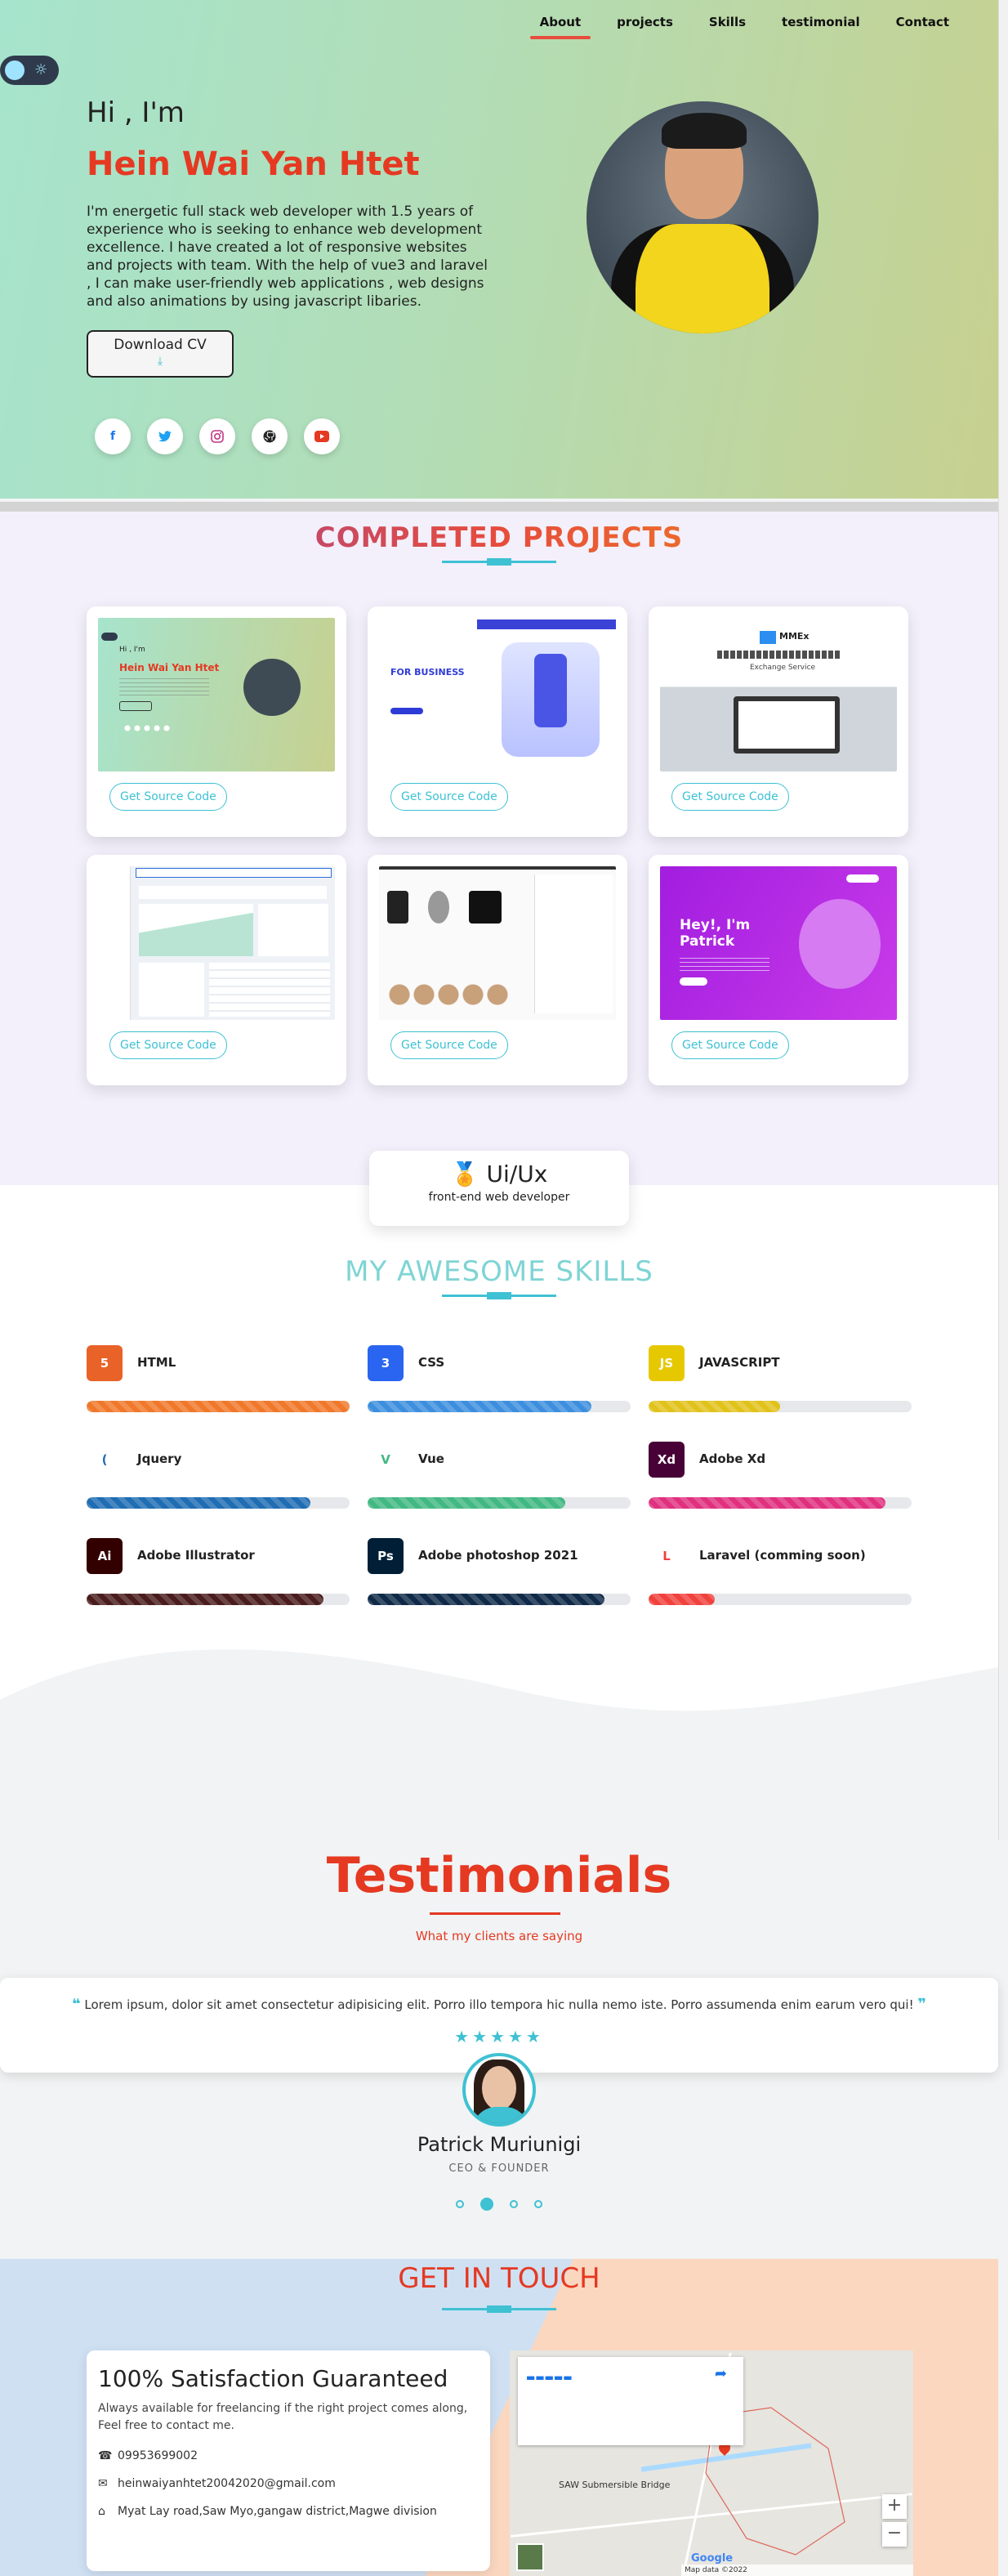 This screenshot has width=1008, height=2576. I want to click on nav-testimonial: testimonial, so click(821, 27).